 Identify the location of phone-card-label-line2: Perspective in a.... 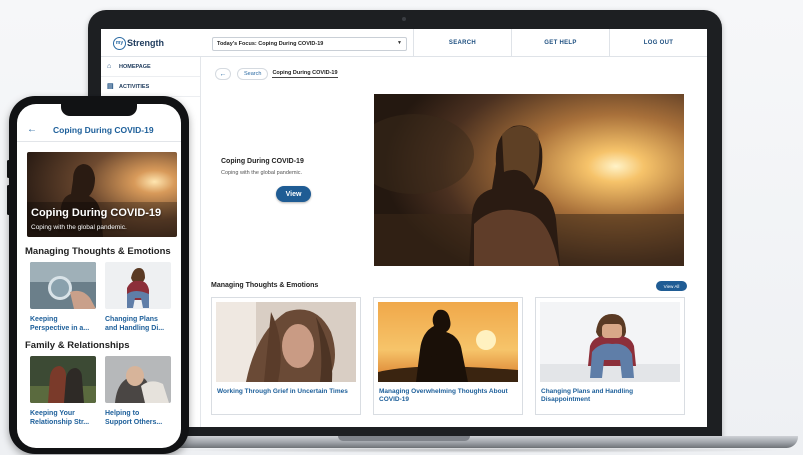
(60, 328).